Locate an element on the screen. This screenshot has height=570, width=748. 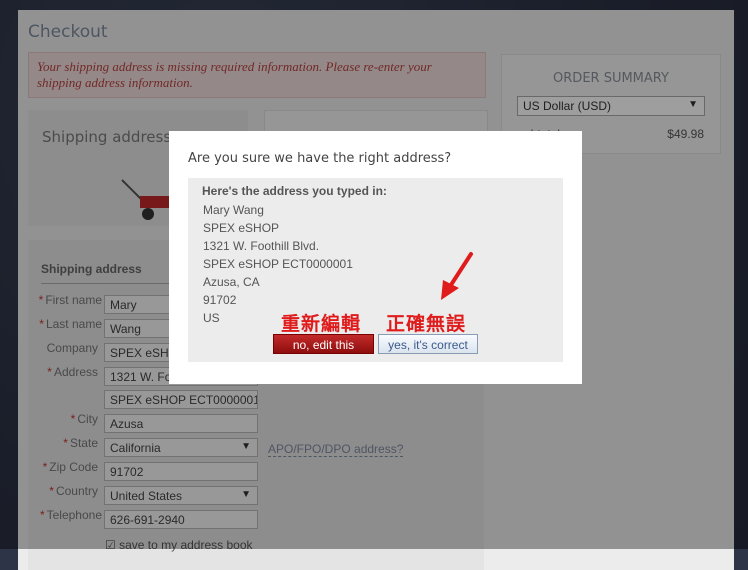
address-line: SPEX eSHOP is located at coordinates (241, 228).